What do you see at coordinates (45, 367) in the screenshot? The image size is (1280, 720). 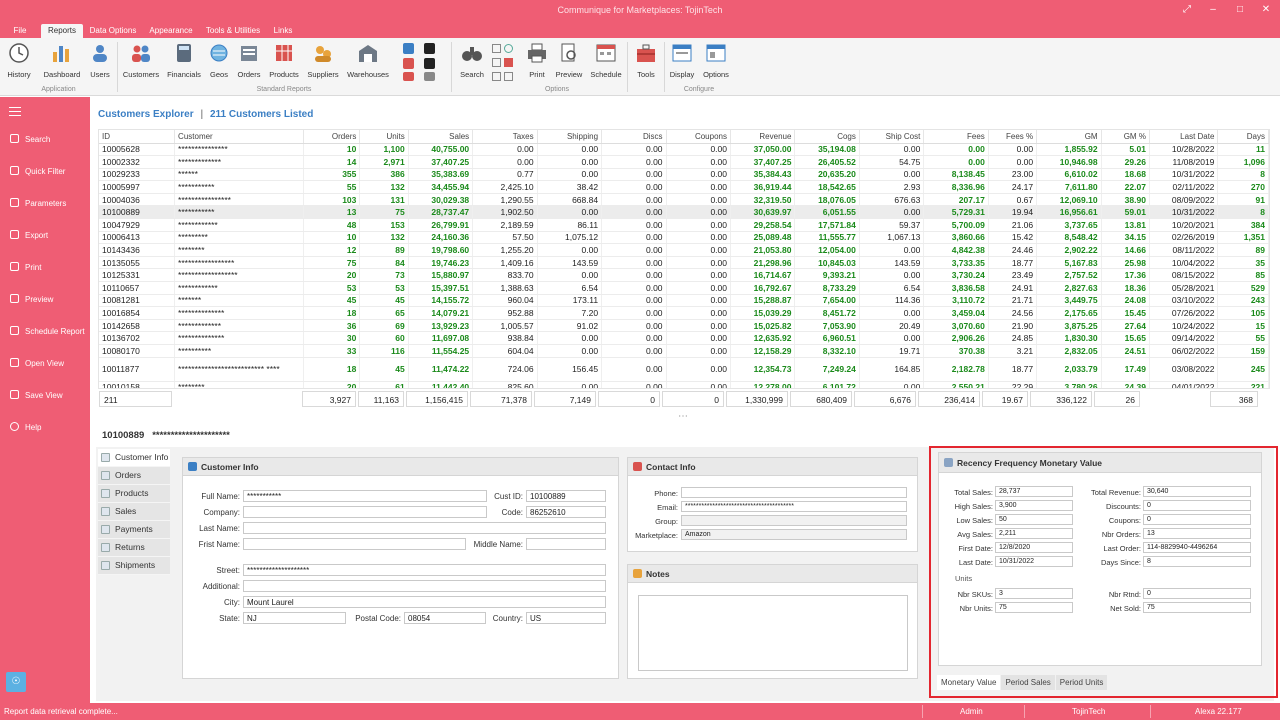 I see `nav-item-open-view: Open View` at bounding box center [45, 367].